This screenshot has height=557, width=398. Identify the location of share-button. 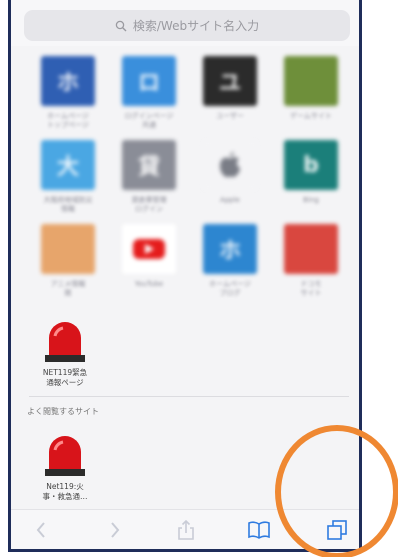
(186, 530).